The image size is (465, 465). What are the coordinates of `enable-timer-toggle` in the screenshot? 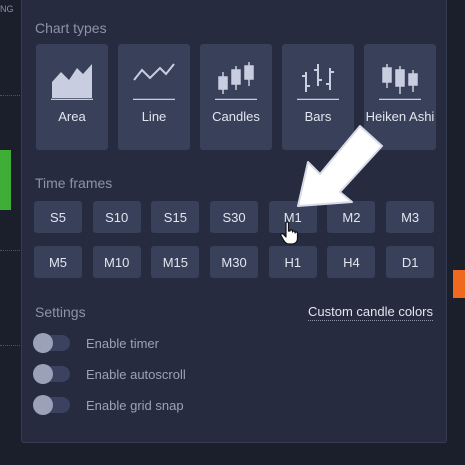 It's located at (51, 343).